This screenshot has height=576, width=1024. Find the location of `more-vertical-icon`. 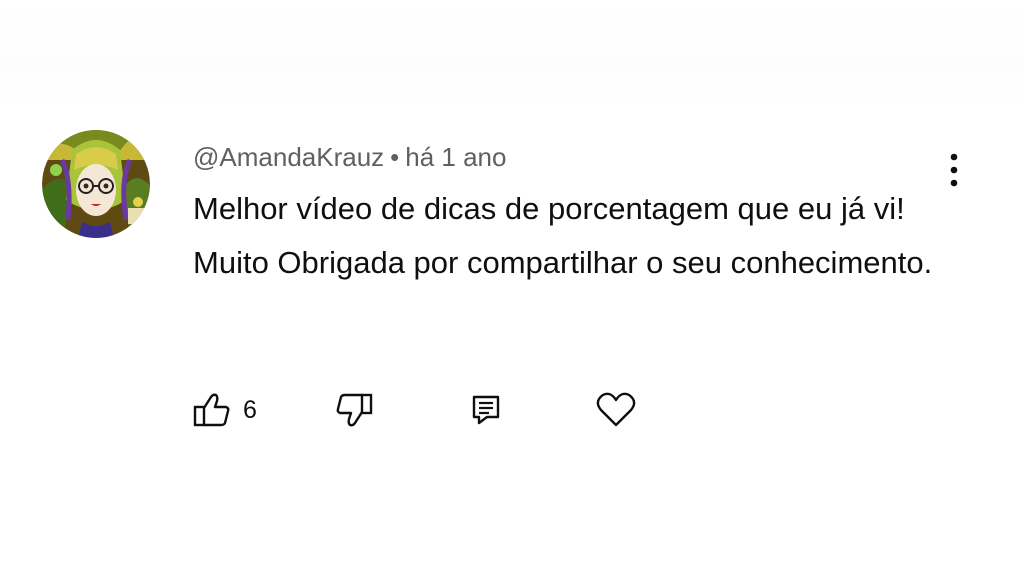

more-vertical-icon is located at coordinates (954, 170).